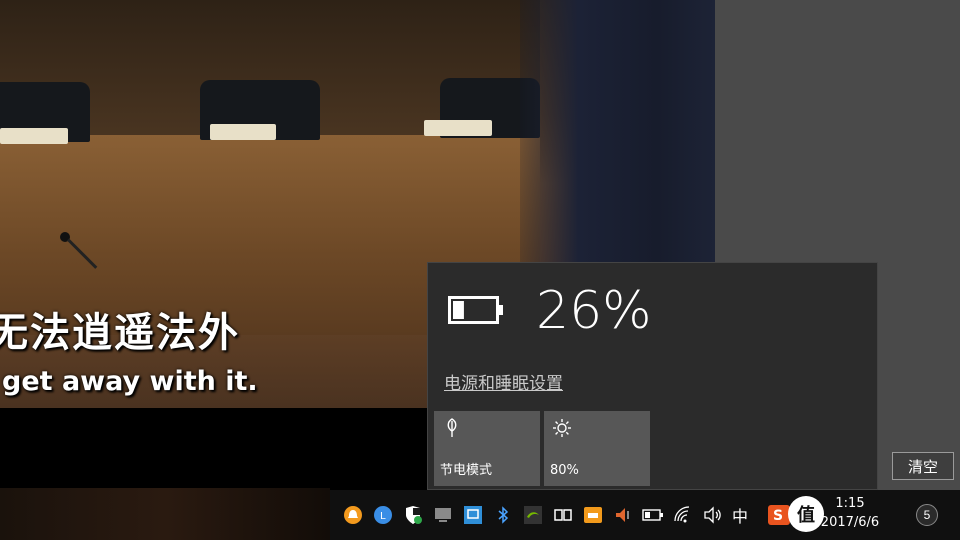  Describe the element at coordinates (683, 515) in the screenshot. I see `wifi-icon` at that location.